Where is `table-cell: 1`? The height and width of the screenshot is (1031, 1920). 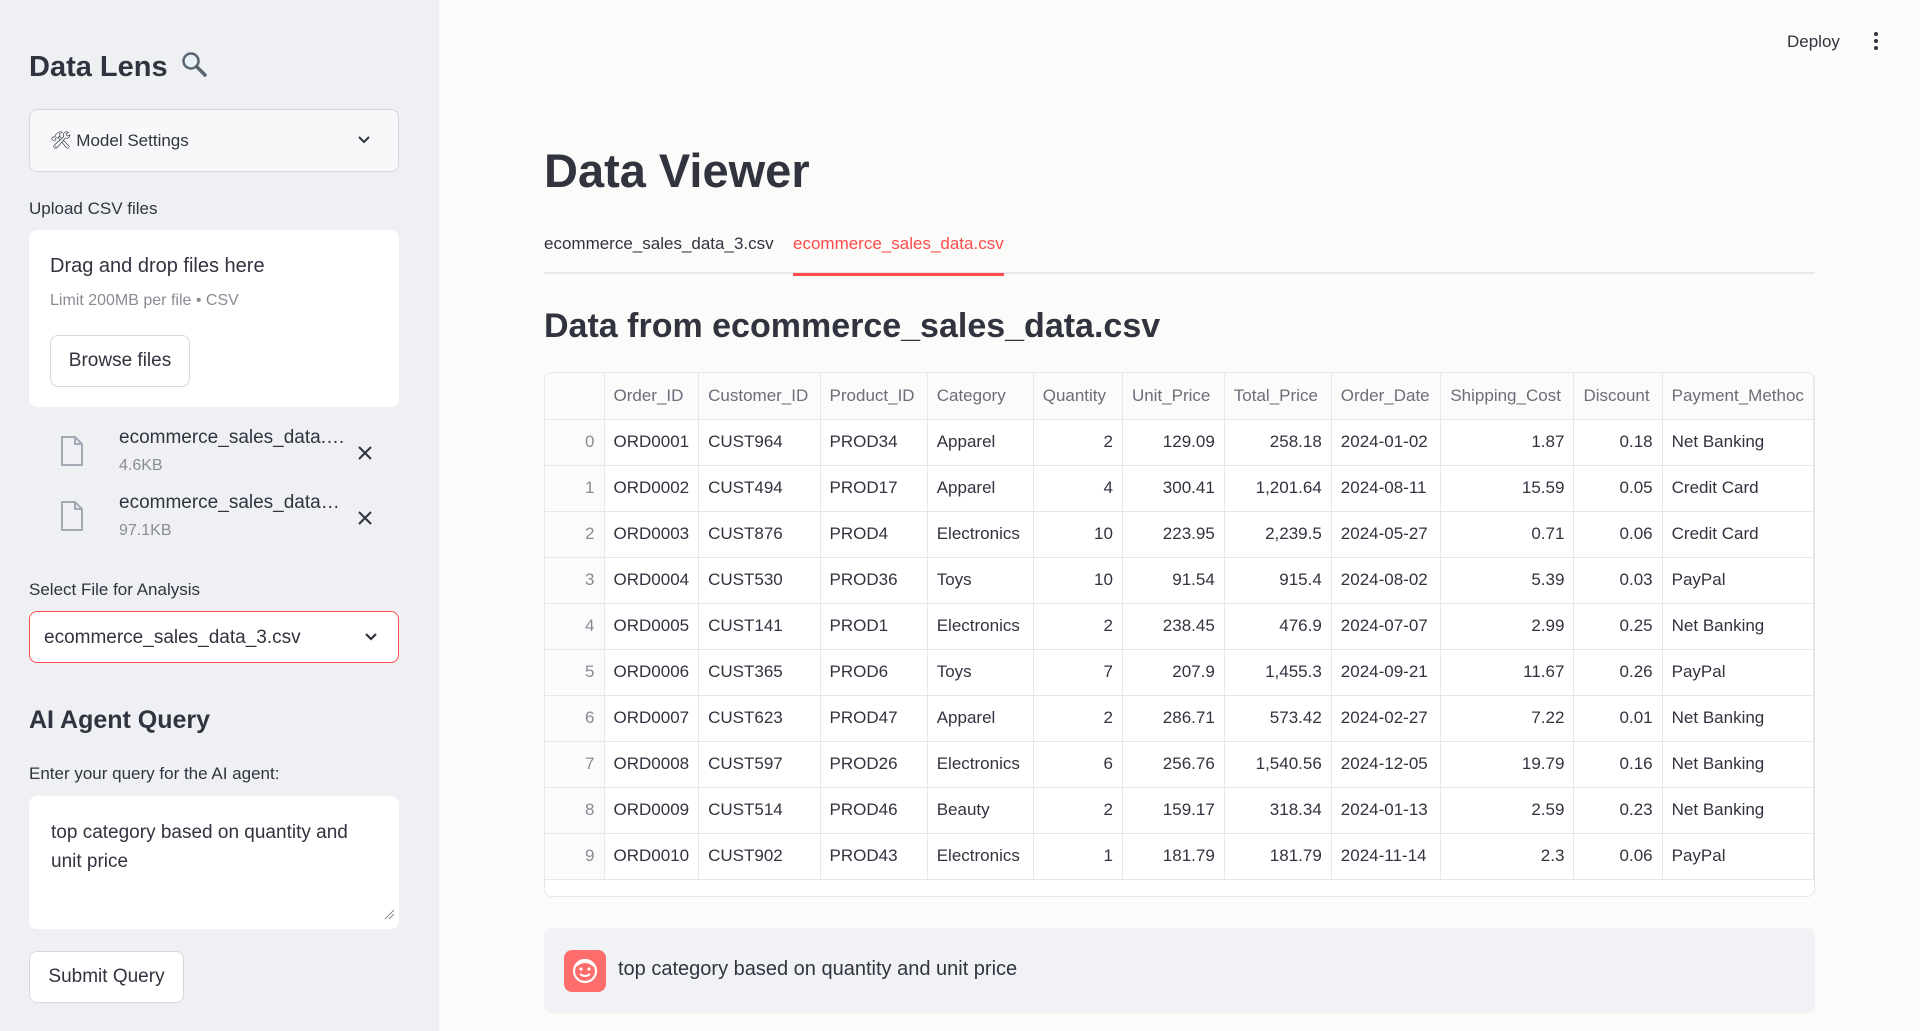 table-cell: 1 is located at coordinates (1078, 856).